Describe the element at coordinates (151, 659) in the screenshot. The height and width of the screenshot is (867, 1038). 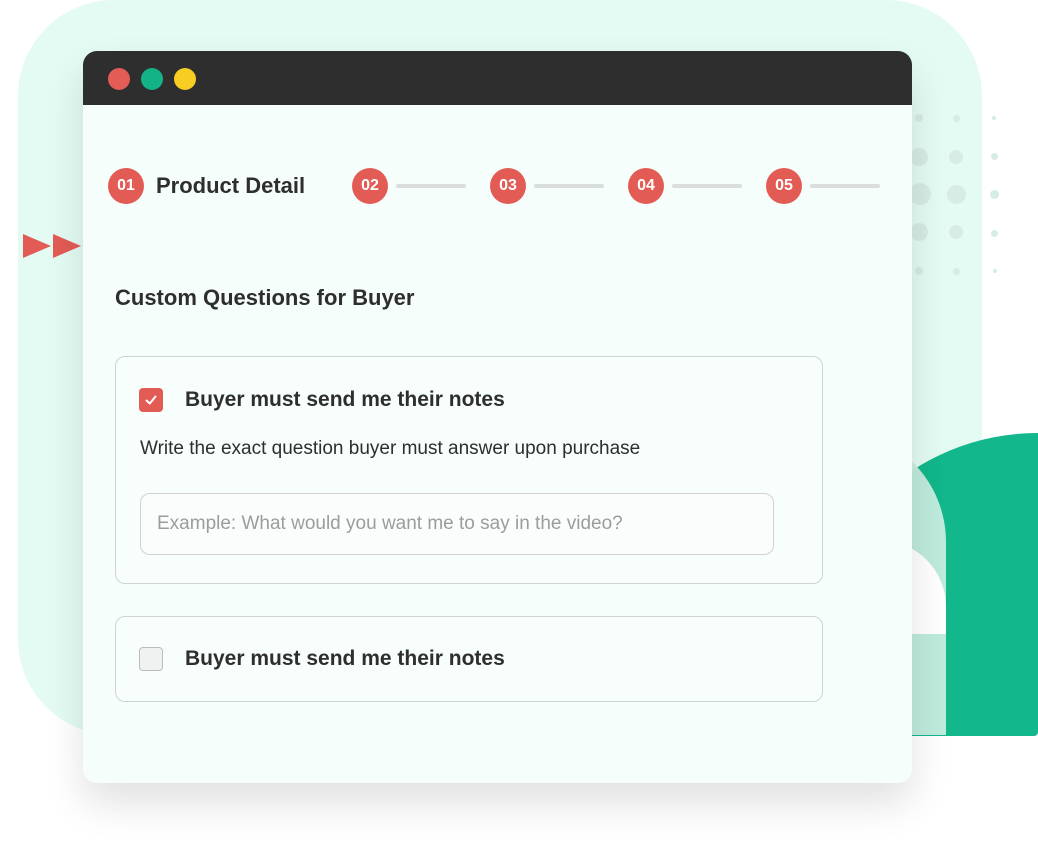
I see `checkbox-unchecked` at that location.